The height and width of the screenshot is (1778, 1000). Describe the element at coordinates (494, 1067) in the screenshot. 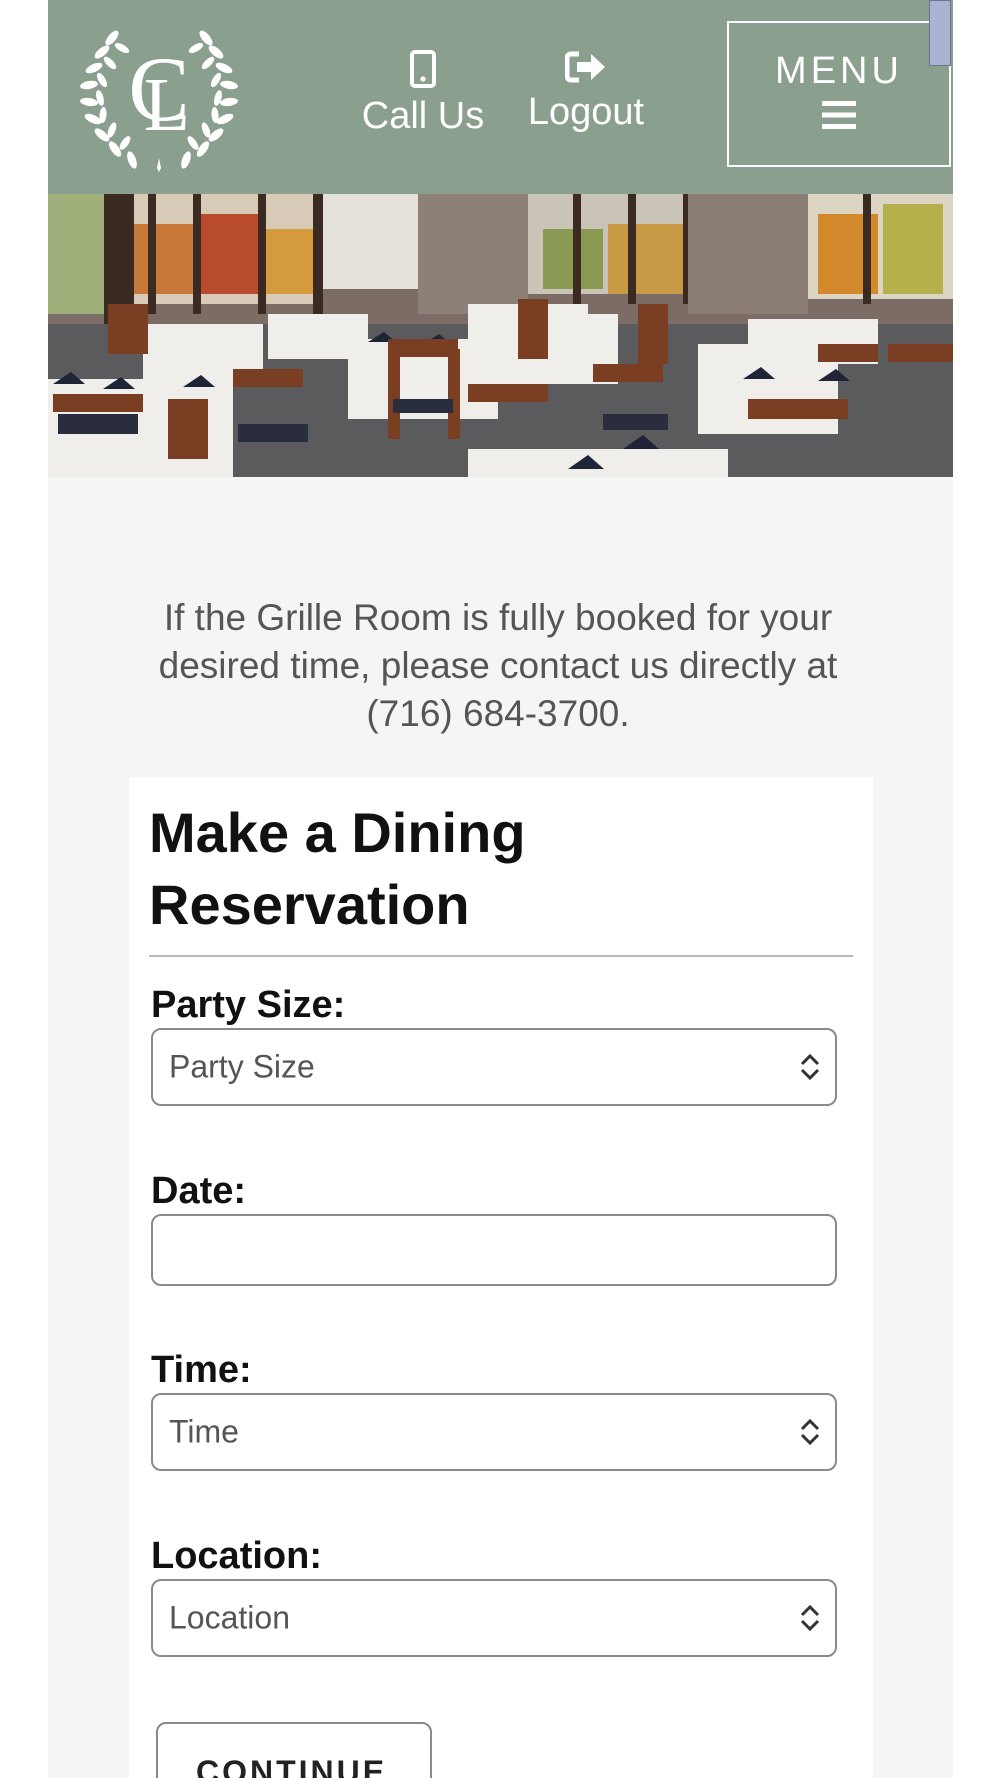

I see `party-size-select: Party Size` at that location.